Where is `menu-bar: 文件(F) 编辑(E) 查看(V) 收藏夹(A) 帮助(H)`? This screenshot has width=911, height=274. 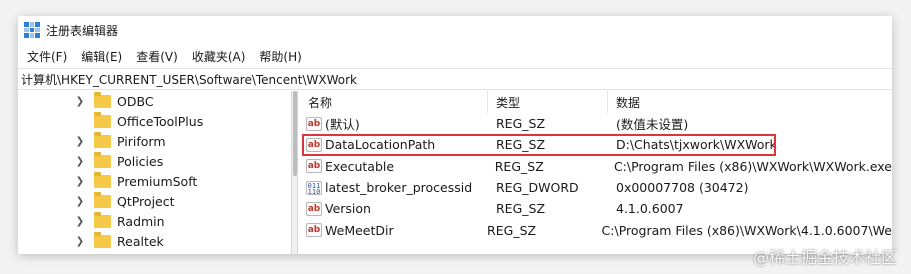 menu-bar: 文件(F) 编辑(E) 查看(V) 收藏夹(A) 帮助(H) is located at coordinates (455, 56).